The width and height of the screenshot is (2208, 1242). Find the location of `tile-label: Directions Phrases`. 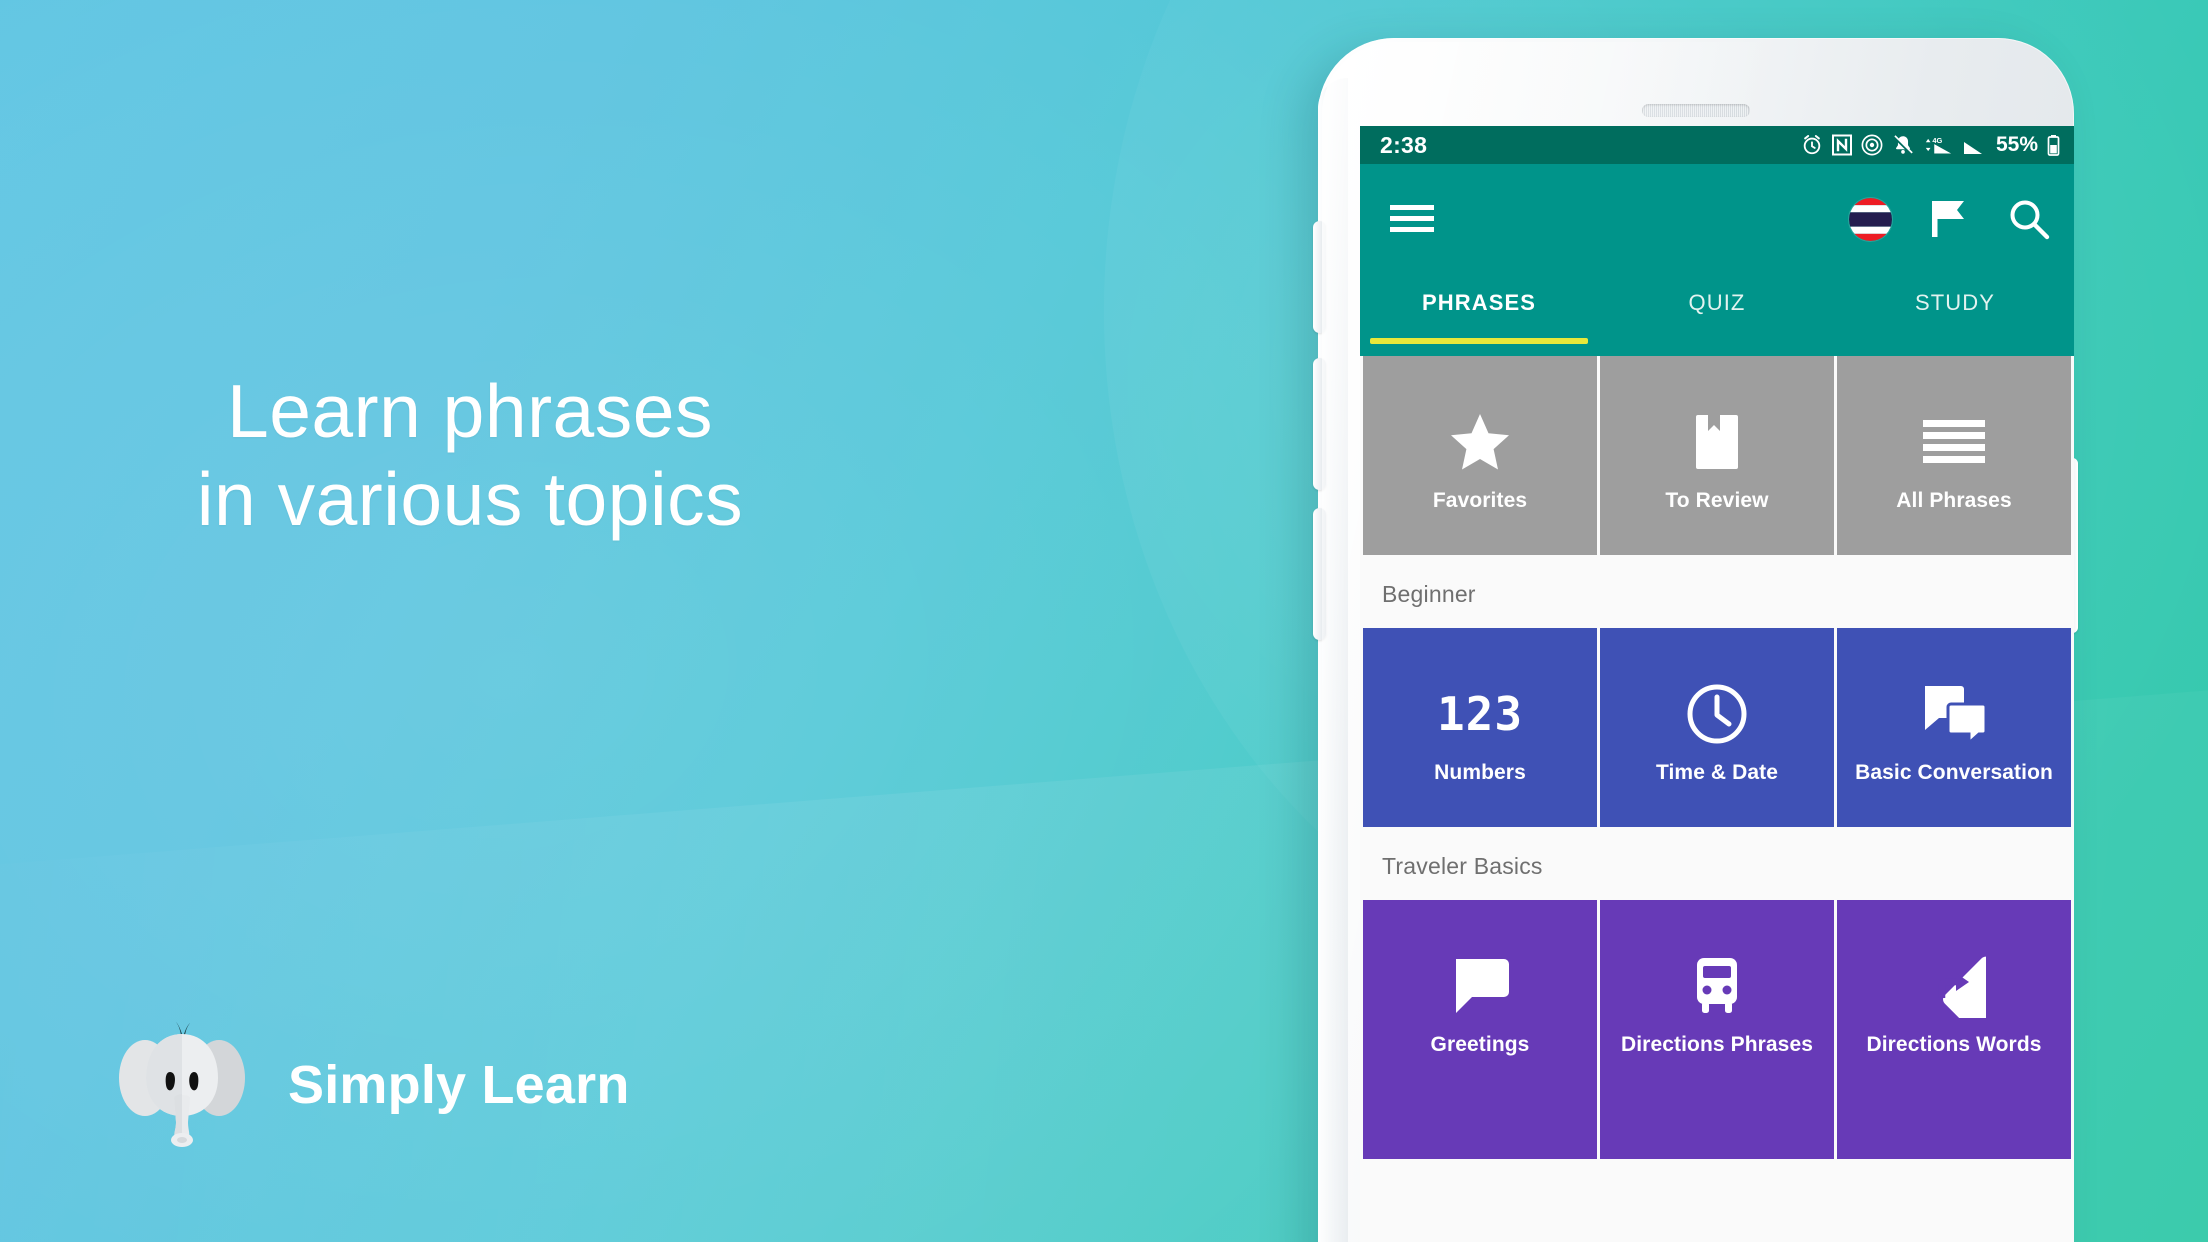

tile-label: Directions Phrases is located at coordinates (1717, 1044).